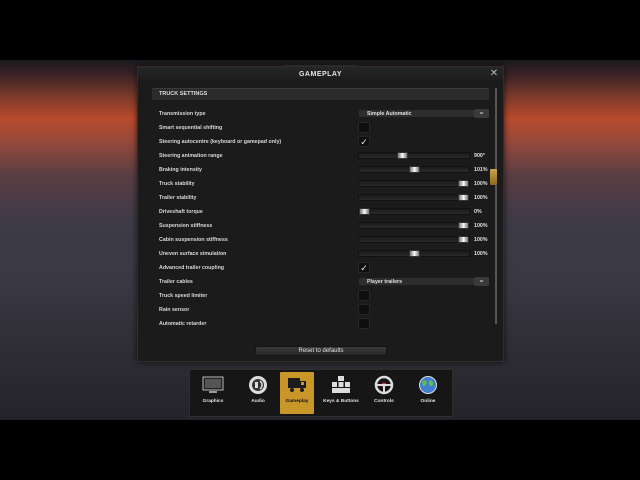 This screenshot has width=640, height=480. Describe the element at coordinates (385, 282) in the screenshot. I see `dropdown-value: Player trailers` at that location.